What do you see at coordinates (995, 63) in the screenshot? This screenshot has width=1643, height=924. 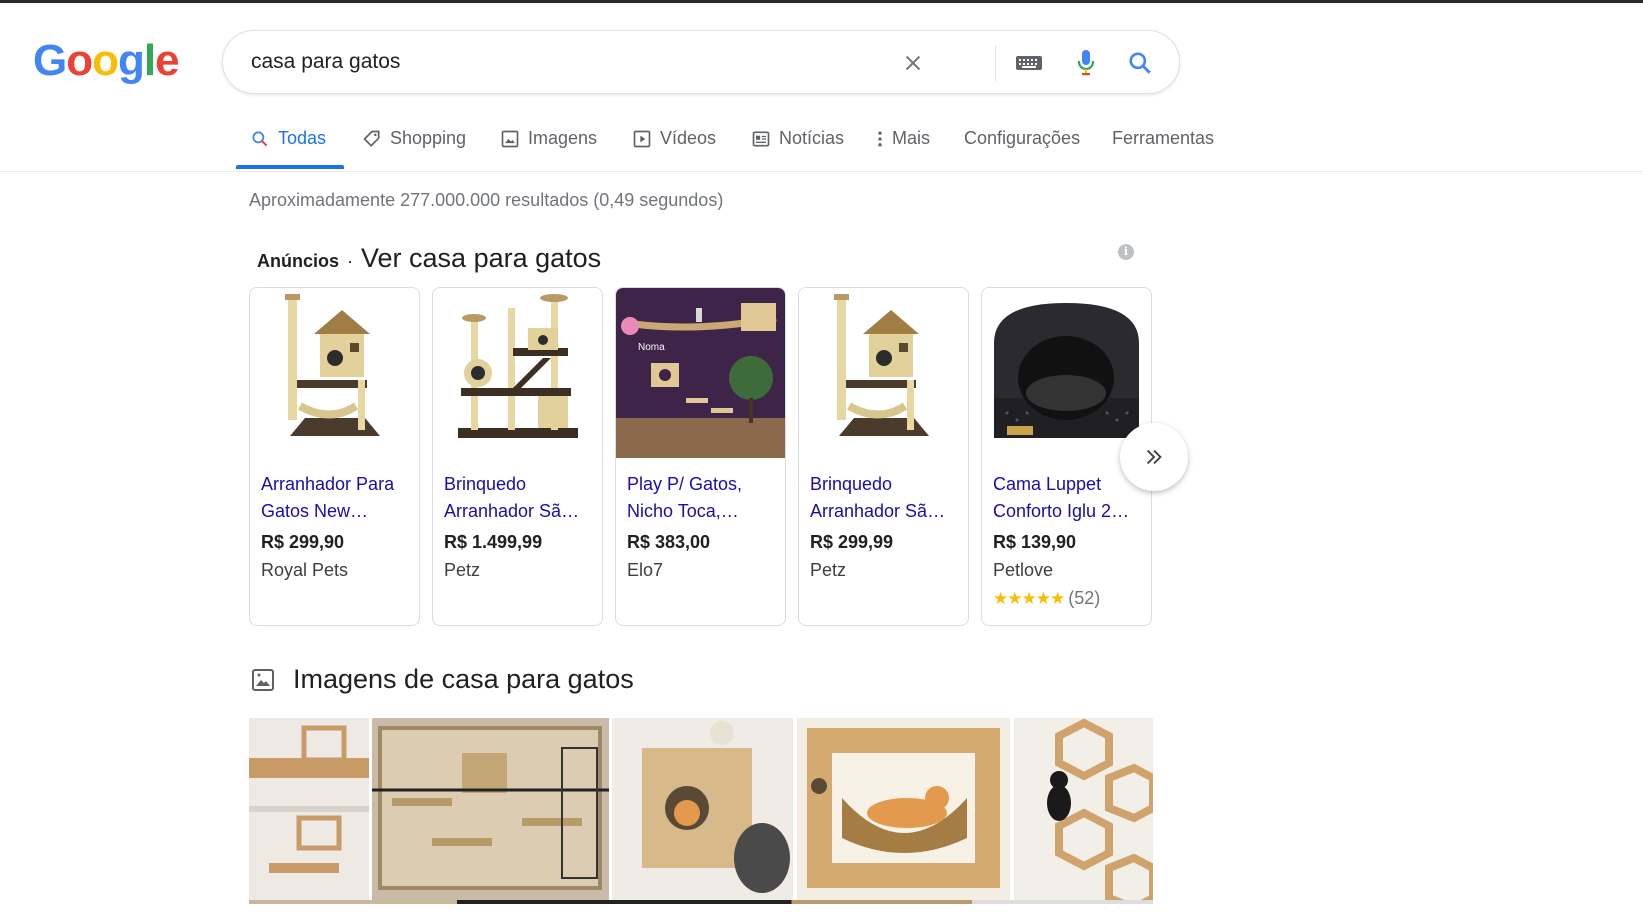 I see `search-divider` at bounding box center [995, 63].